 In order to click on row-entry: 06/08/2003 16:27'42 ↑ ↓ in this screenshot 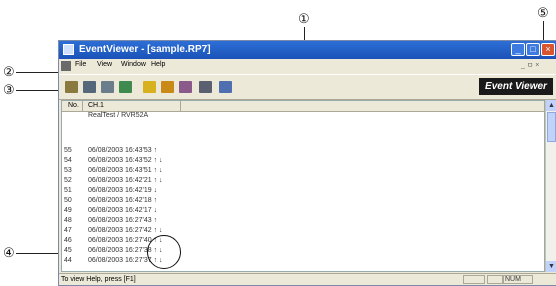, I will do `click(125, 230)`.